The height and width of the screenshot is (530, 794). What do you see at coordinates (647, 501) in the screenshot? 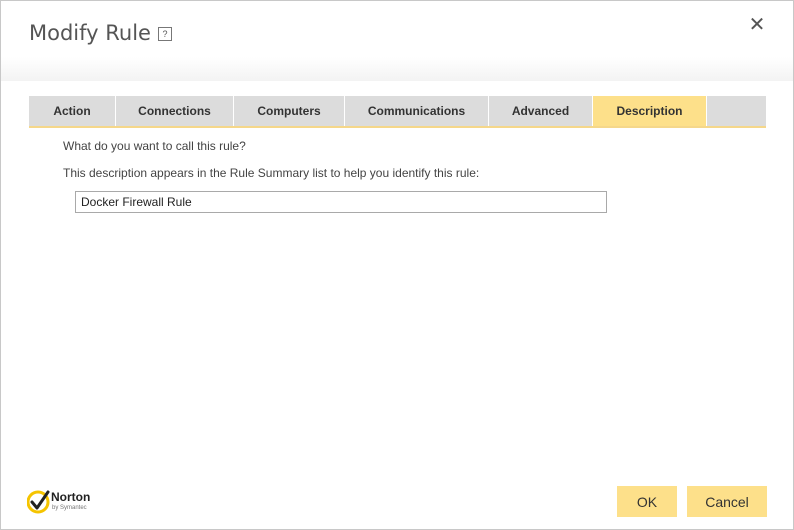
I see `ok-button: OK` at bounding box center [647, 501].